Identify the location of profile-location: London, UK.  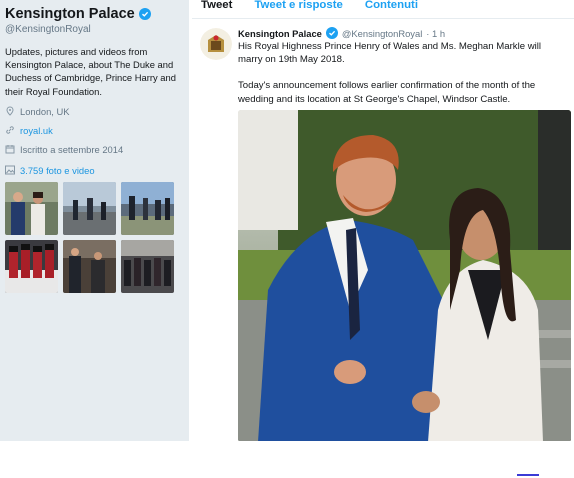
(94, 111).